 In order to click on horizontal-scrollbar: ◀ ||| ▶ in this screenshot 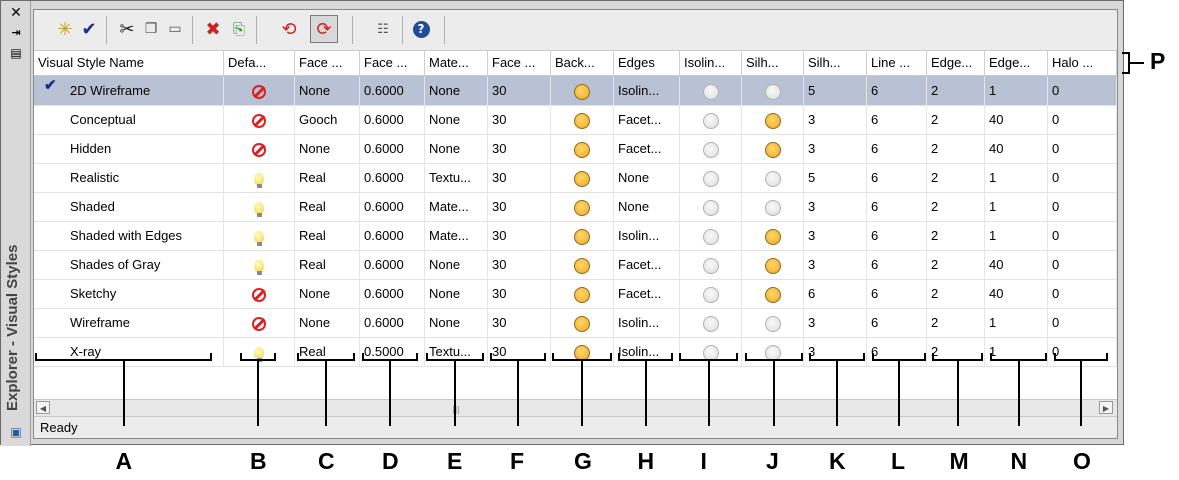, I will do `click(575, 407)`.